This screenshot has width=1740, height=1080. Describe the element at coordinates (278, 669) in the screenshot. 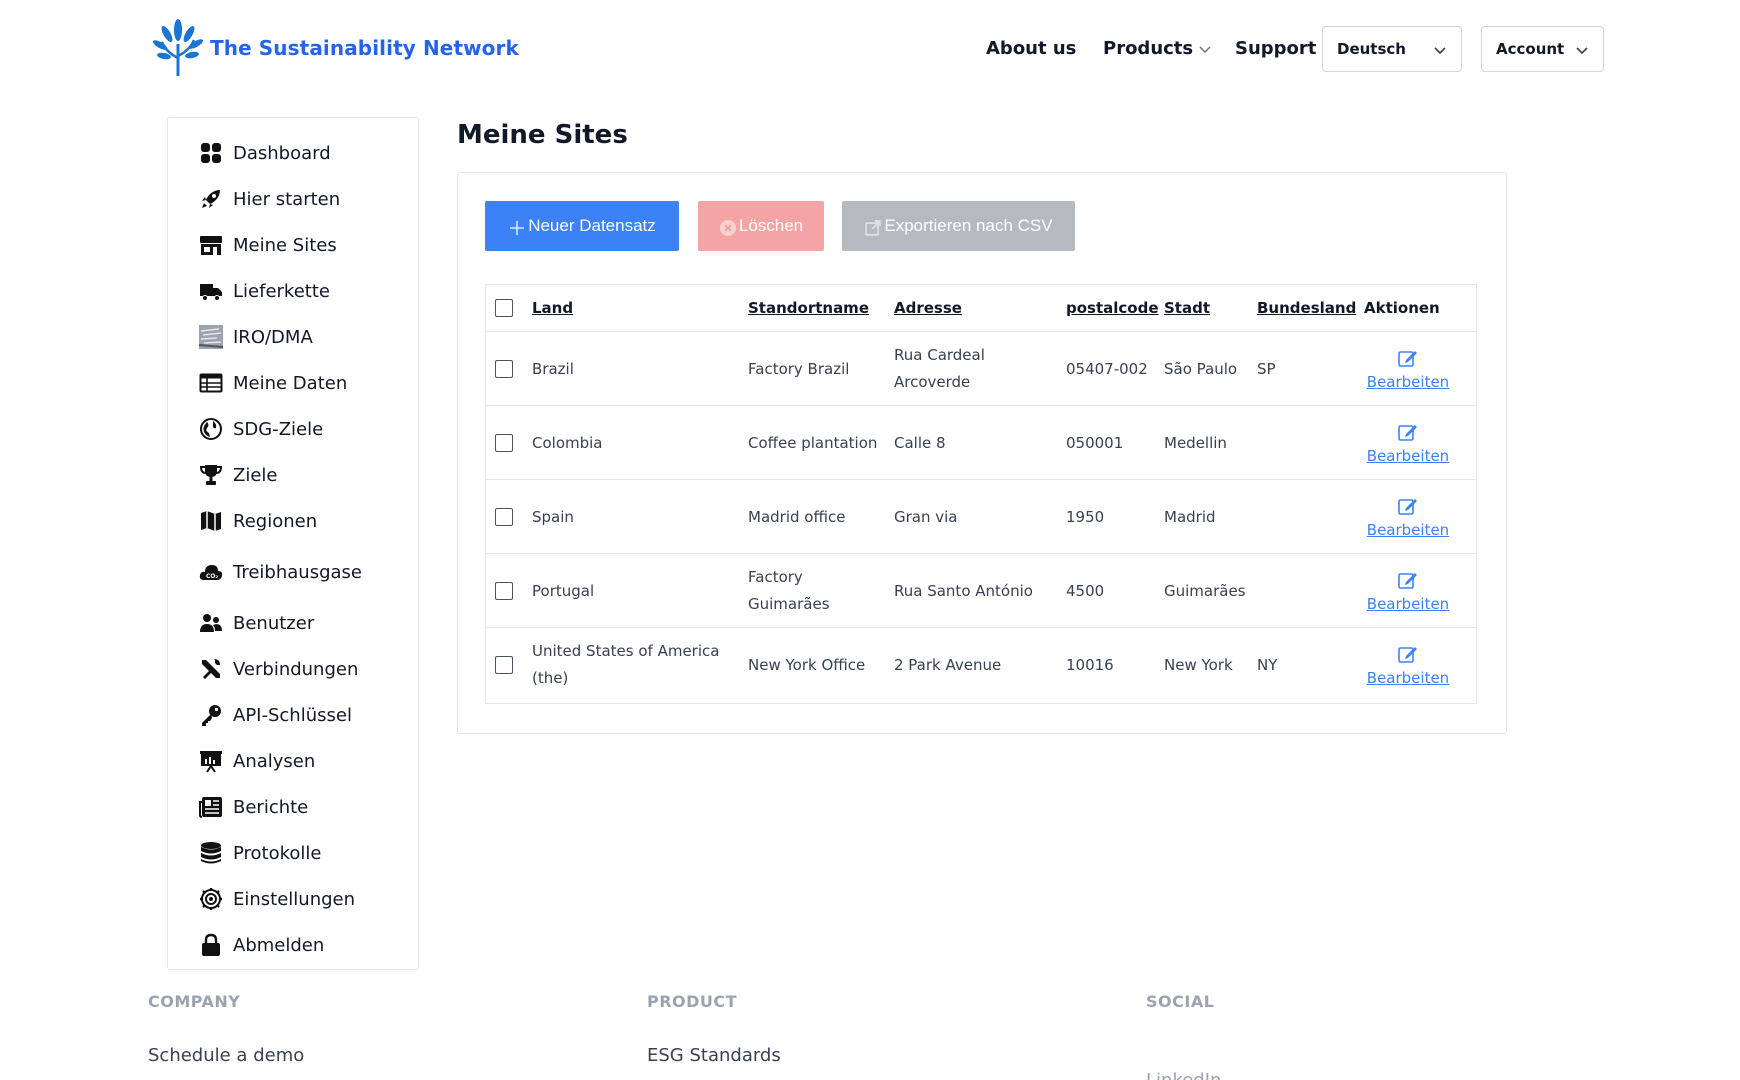

I see `sidebar-item-verbindungen: Verbindungen` at that location.